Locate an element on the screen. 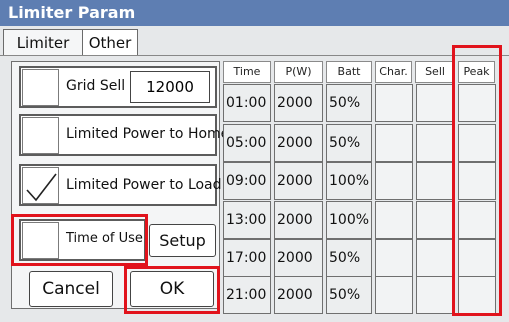  limited-load-label: Limited Power to Load is located at coordinates (144, 185).